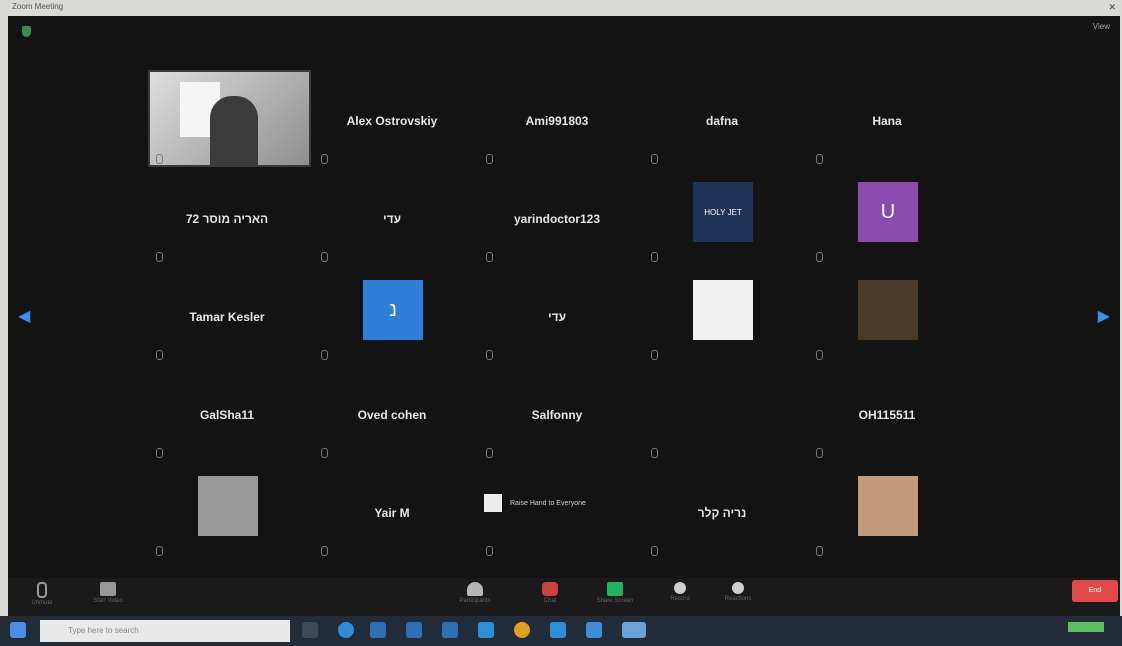 The height and width of the screenshot is (646, 1122). I want to click on end-button: End, so click(1095, 591).